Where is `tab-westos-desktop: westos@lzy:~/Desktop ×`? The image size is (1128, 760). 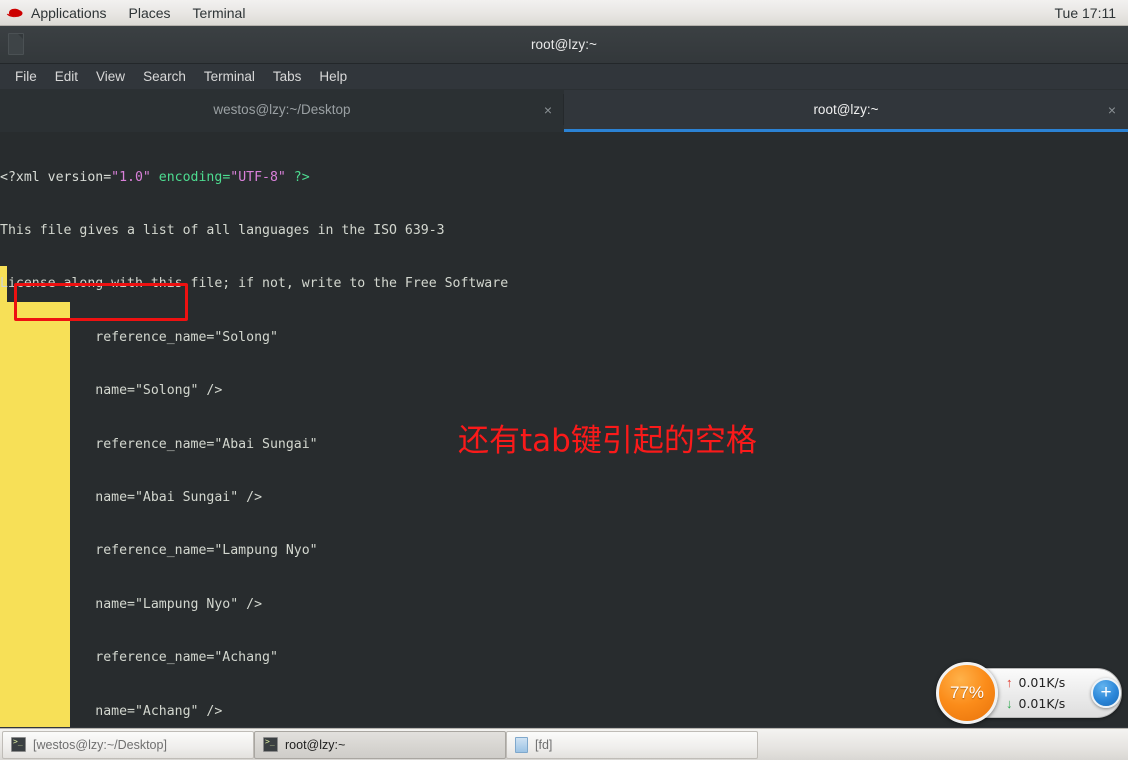 tab-westos-desktop: westos@lzy:~/Desktop × is located at coordinates (282, 111).